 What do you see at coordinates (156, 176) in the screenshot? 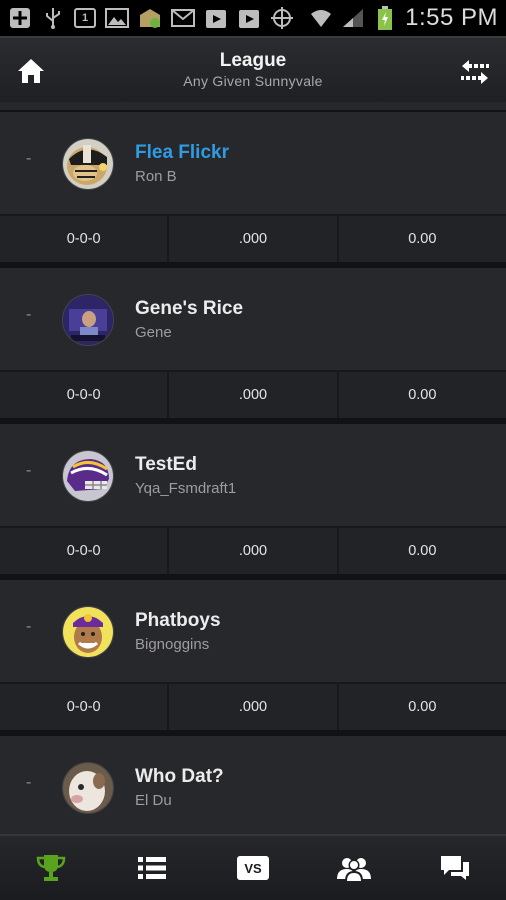
I see `team-owner: Ron B` at bounding box center [156, 176].